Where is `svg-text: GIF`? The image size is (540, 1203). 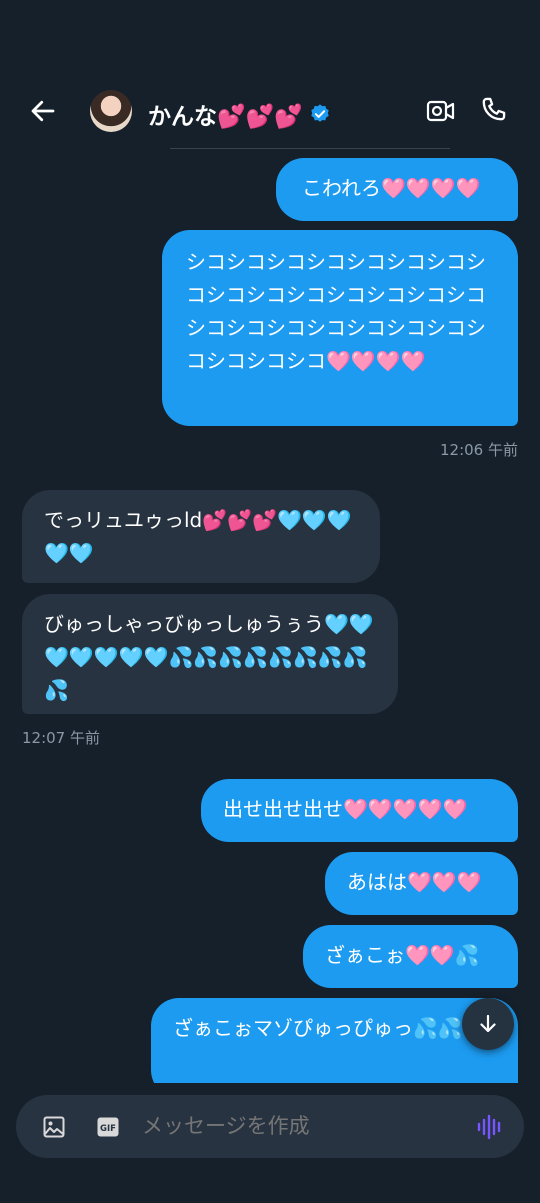 svg-text: GIF is located at coordinates (108, 1129).